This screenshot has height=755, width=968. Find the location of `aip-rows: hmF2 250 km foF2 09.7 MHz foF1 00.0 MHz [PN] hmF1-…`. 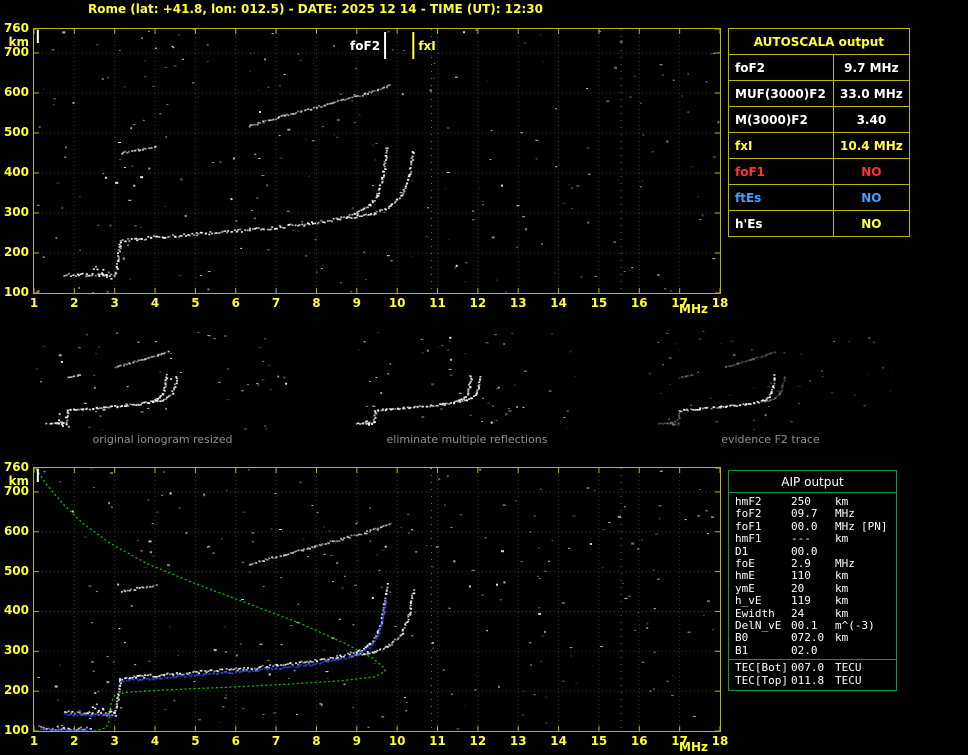

aip-rows: hmF2 250 km foF2 09.7 MHz foF1 00.0 MHz [PN] hmF1-… is located at coordinates (812, 576).